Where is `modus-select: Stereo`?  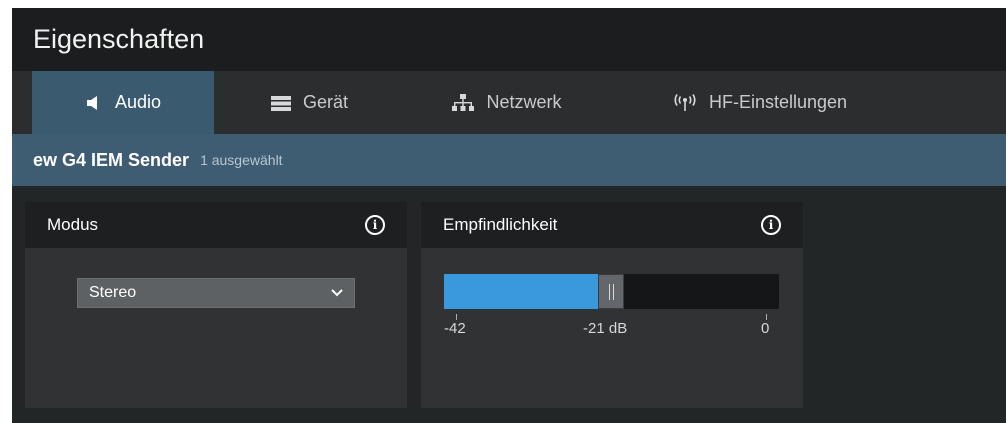 modus-select: Stereo is located at coordinates (216, 293).